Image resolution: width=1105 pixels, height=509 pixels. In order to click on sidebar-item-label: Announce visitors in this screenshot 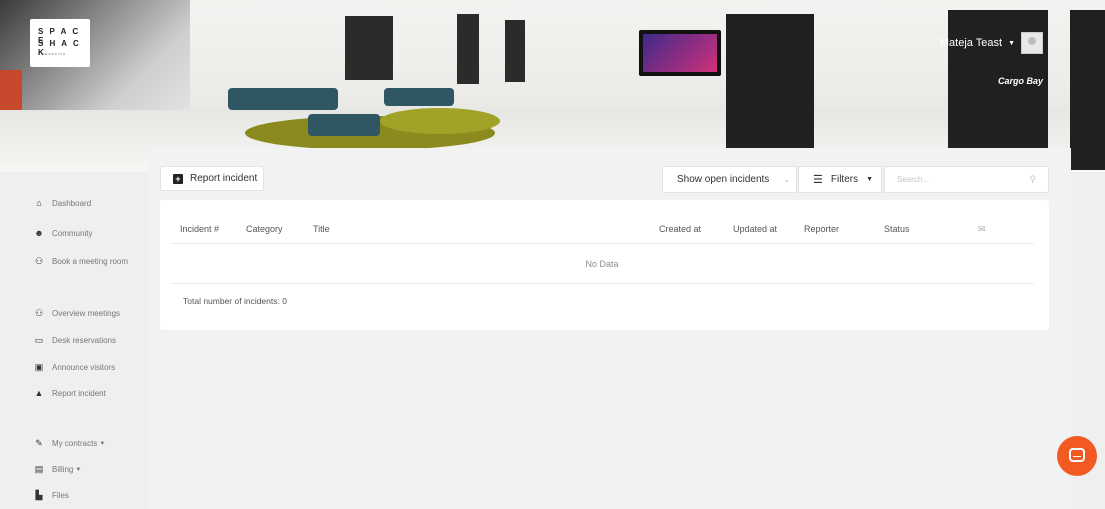, I will do `click(84, 367)`.